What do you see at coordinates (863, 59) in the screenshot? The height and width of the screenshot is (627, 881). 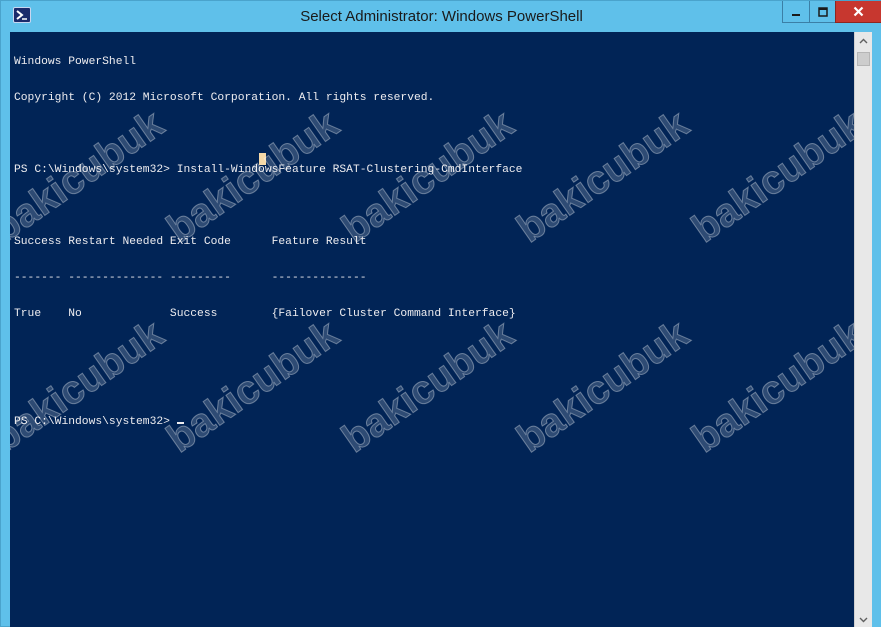 I see `scroll-thumb` at bounding box center [863, 59].